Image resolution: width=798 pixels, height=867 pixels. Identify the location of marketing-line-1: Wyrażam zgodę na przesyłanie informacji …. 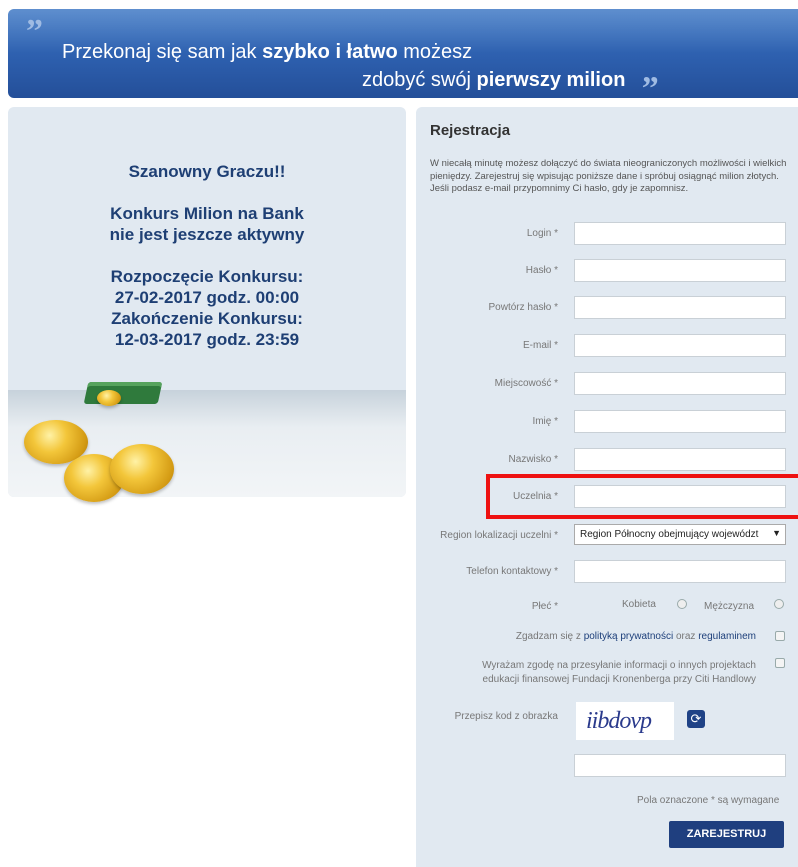
(619, 665).